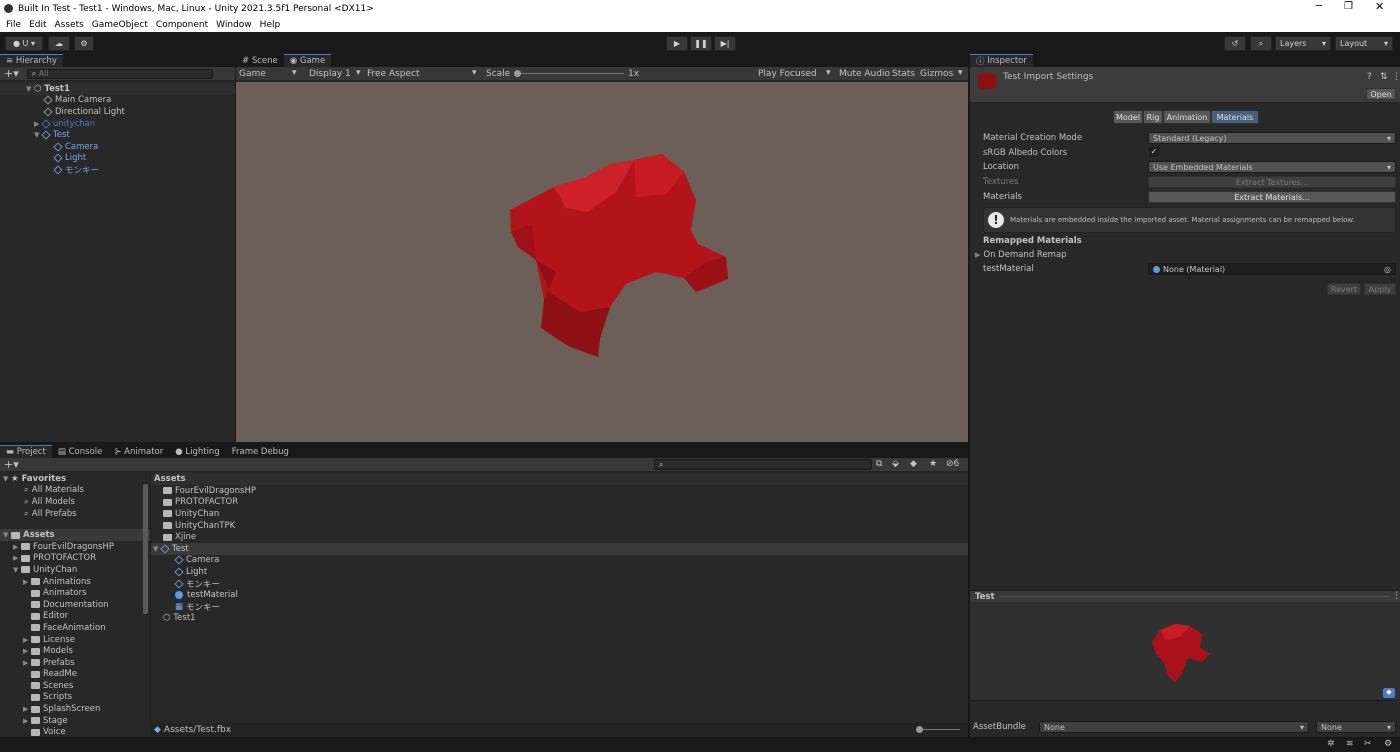 This screenshot has height=752, width=1400. I want to click on list-item: Camera, so click(559, 561).